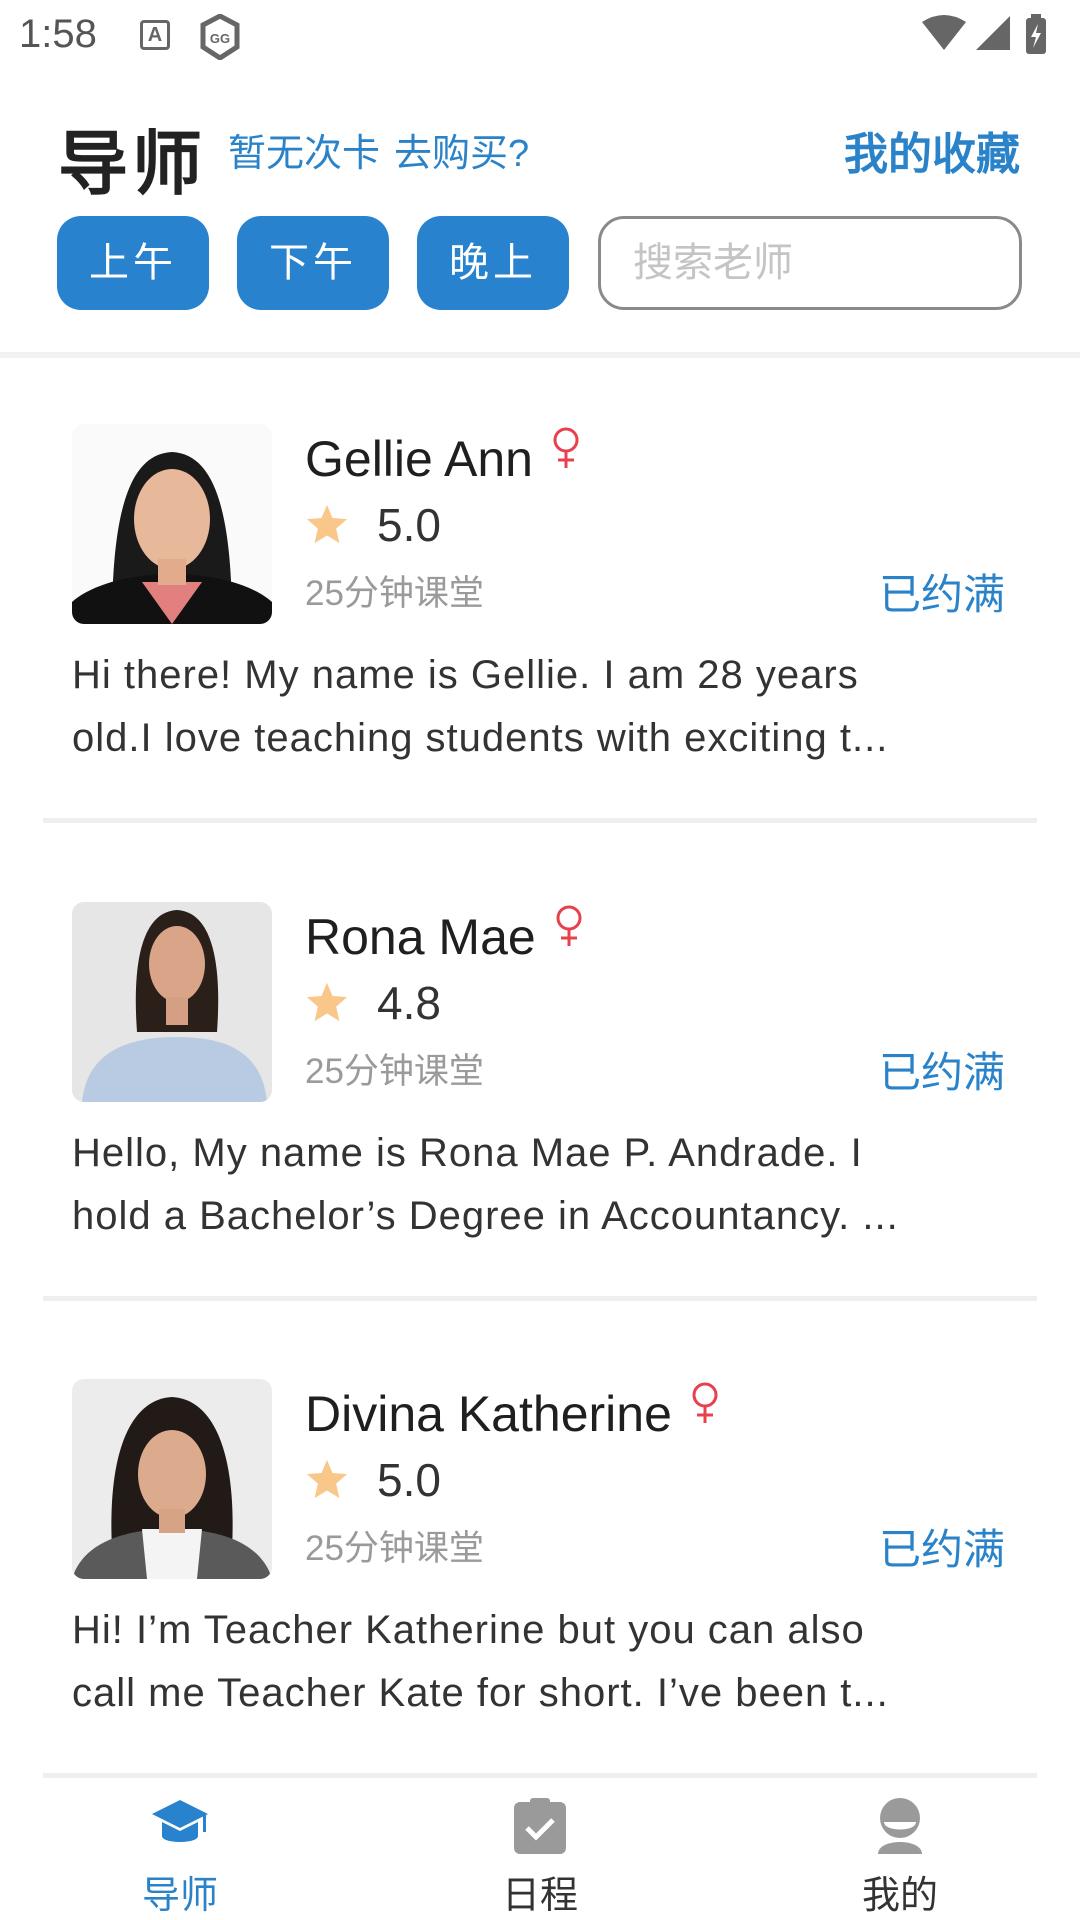  I want to click on nav-schedule-label: 日程, so click(539, 1896).